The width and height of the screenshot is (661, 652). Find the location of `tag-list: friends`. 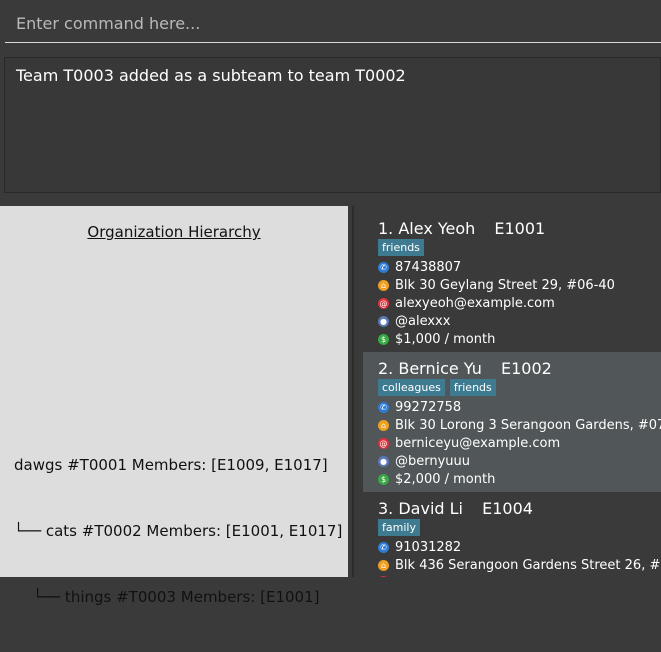

tag-list: friends is located at coordinates (401, 247).